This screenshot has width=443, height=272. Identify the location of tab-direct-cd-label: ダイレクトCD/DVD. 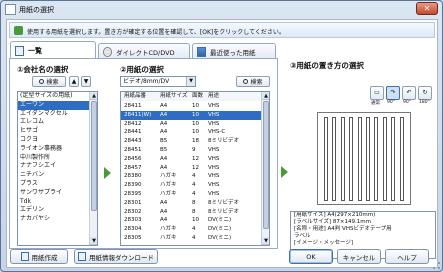
(145, 52).